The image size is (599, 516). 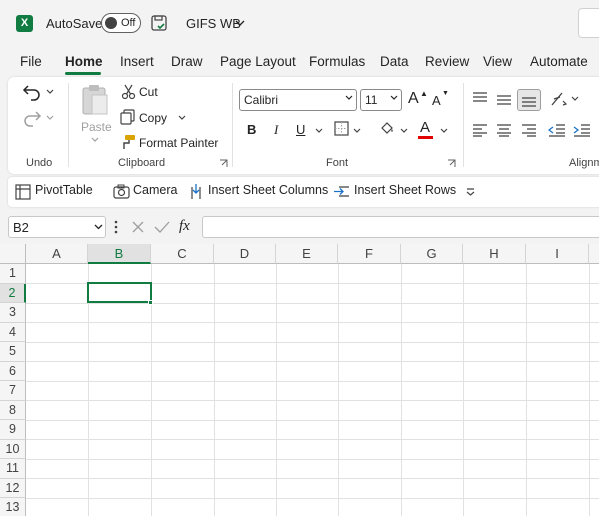 I want to click on align-middle-icon, so click(x=504, y=100).